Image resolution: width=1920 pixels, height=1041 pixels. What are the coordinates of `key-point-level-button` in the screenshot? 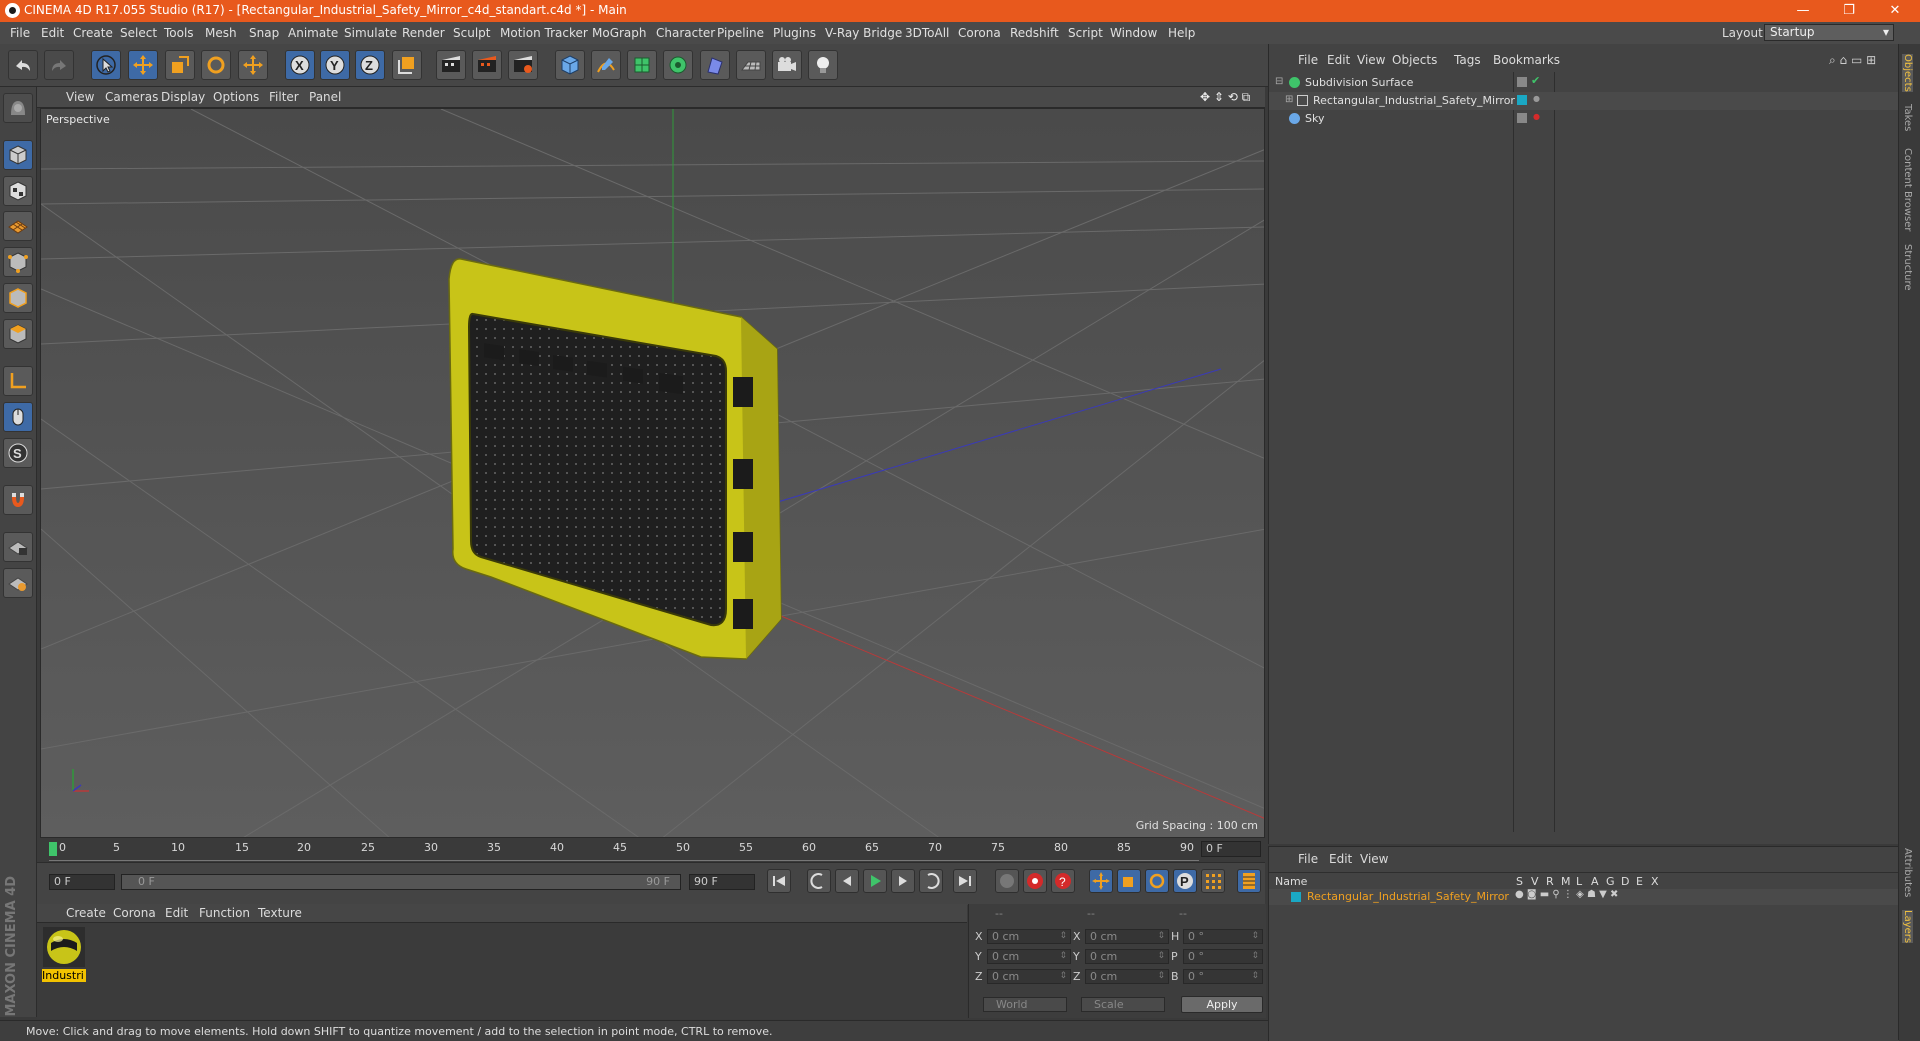 It's located at (1213, 881).